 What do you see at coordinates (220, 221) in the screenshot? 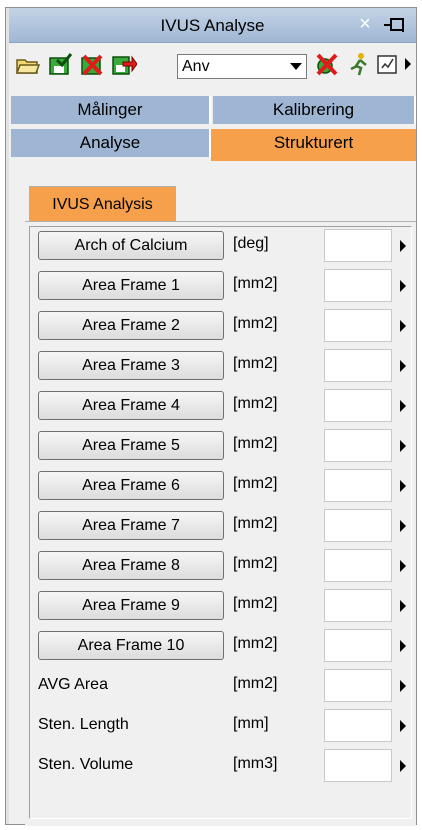
I see `subtab-divider` at bounding box center [220, 221].